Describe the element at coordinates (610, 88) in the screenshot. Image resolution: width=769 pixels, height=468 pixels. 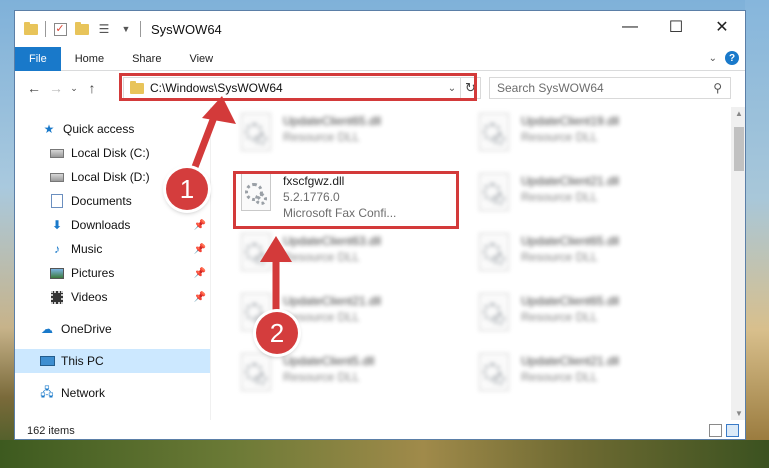
I see `search-input: Search SysWOW64 ⚲` at that location.